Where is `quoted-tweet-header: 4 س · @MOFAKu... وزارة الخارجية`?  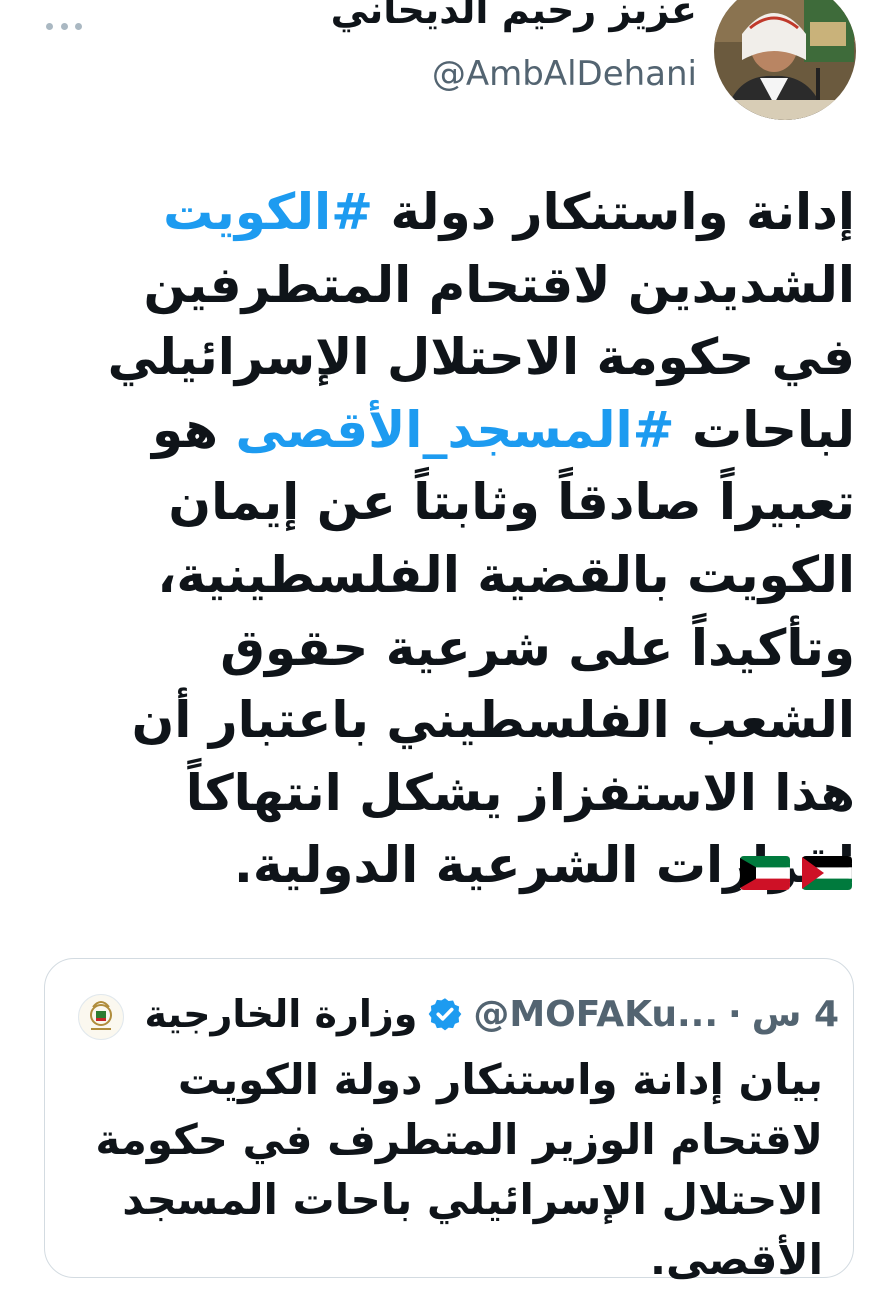 quoted-tweet-header: 4 س · @MOFAKu... وزارة الخارجية is located at coordinates (492, 1014).